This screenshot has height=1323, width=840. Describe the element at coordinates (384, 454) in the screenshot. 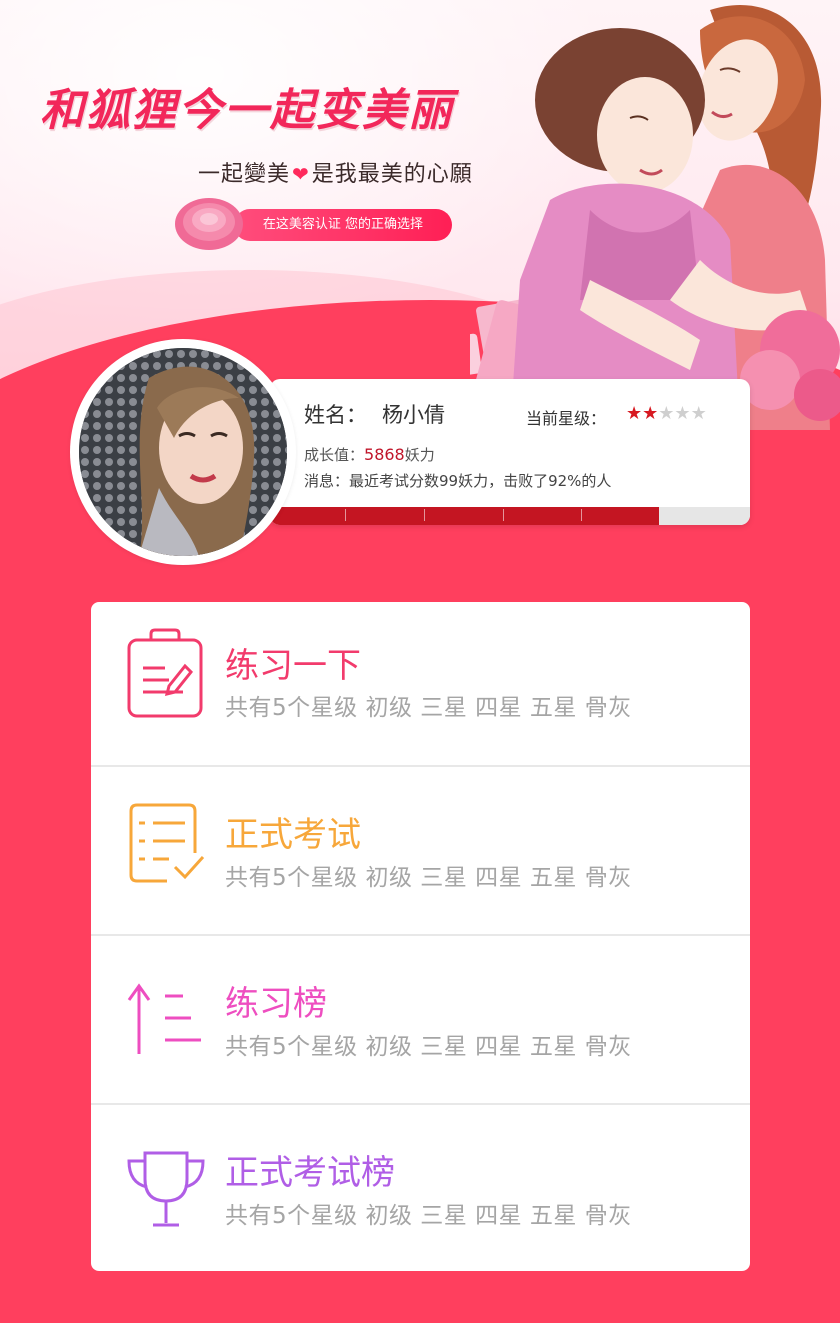

I see `growth-value: 5868` at that location.